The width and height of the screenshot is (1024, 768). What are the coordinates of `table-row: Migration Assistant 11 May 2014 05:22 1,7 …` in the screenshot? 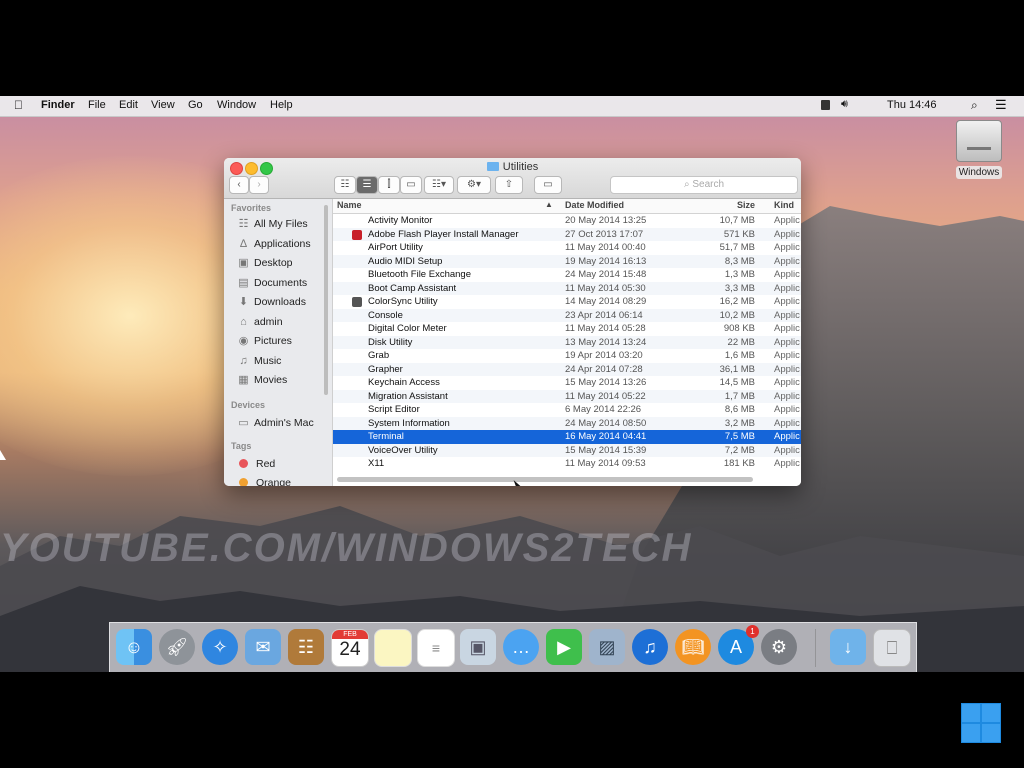 It's located at (567, 396).